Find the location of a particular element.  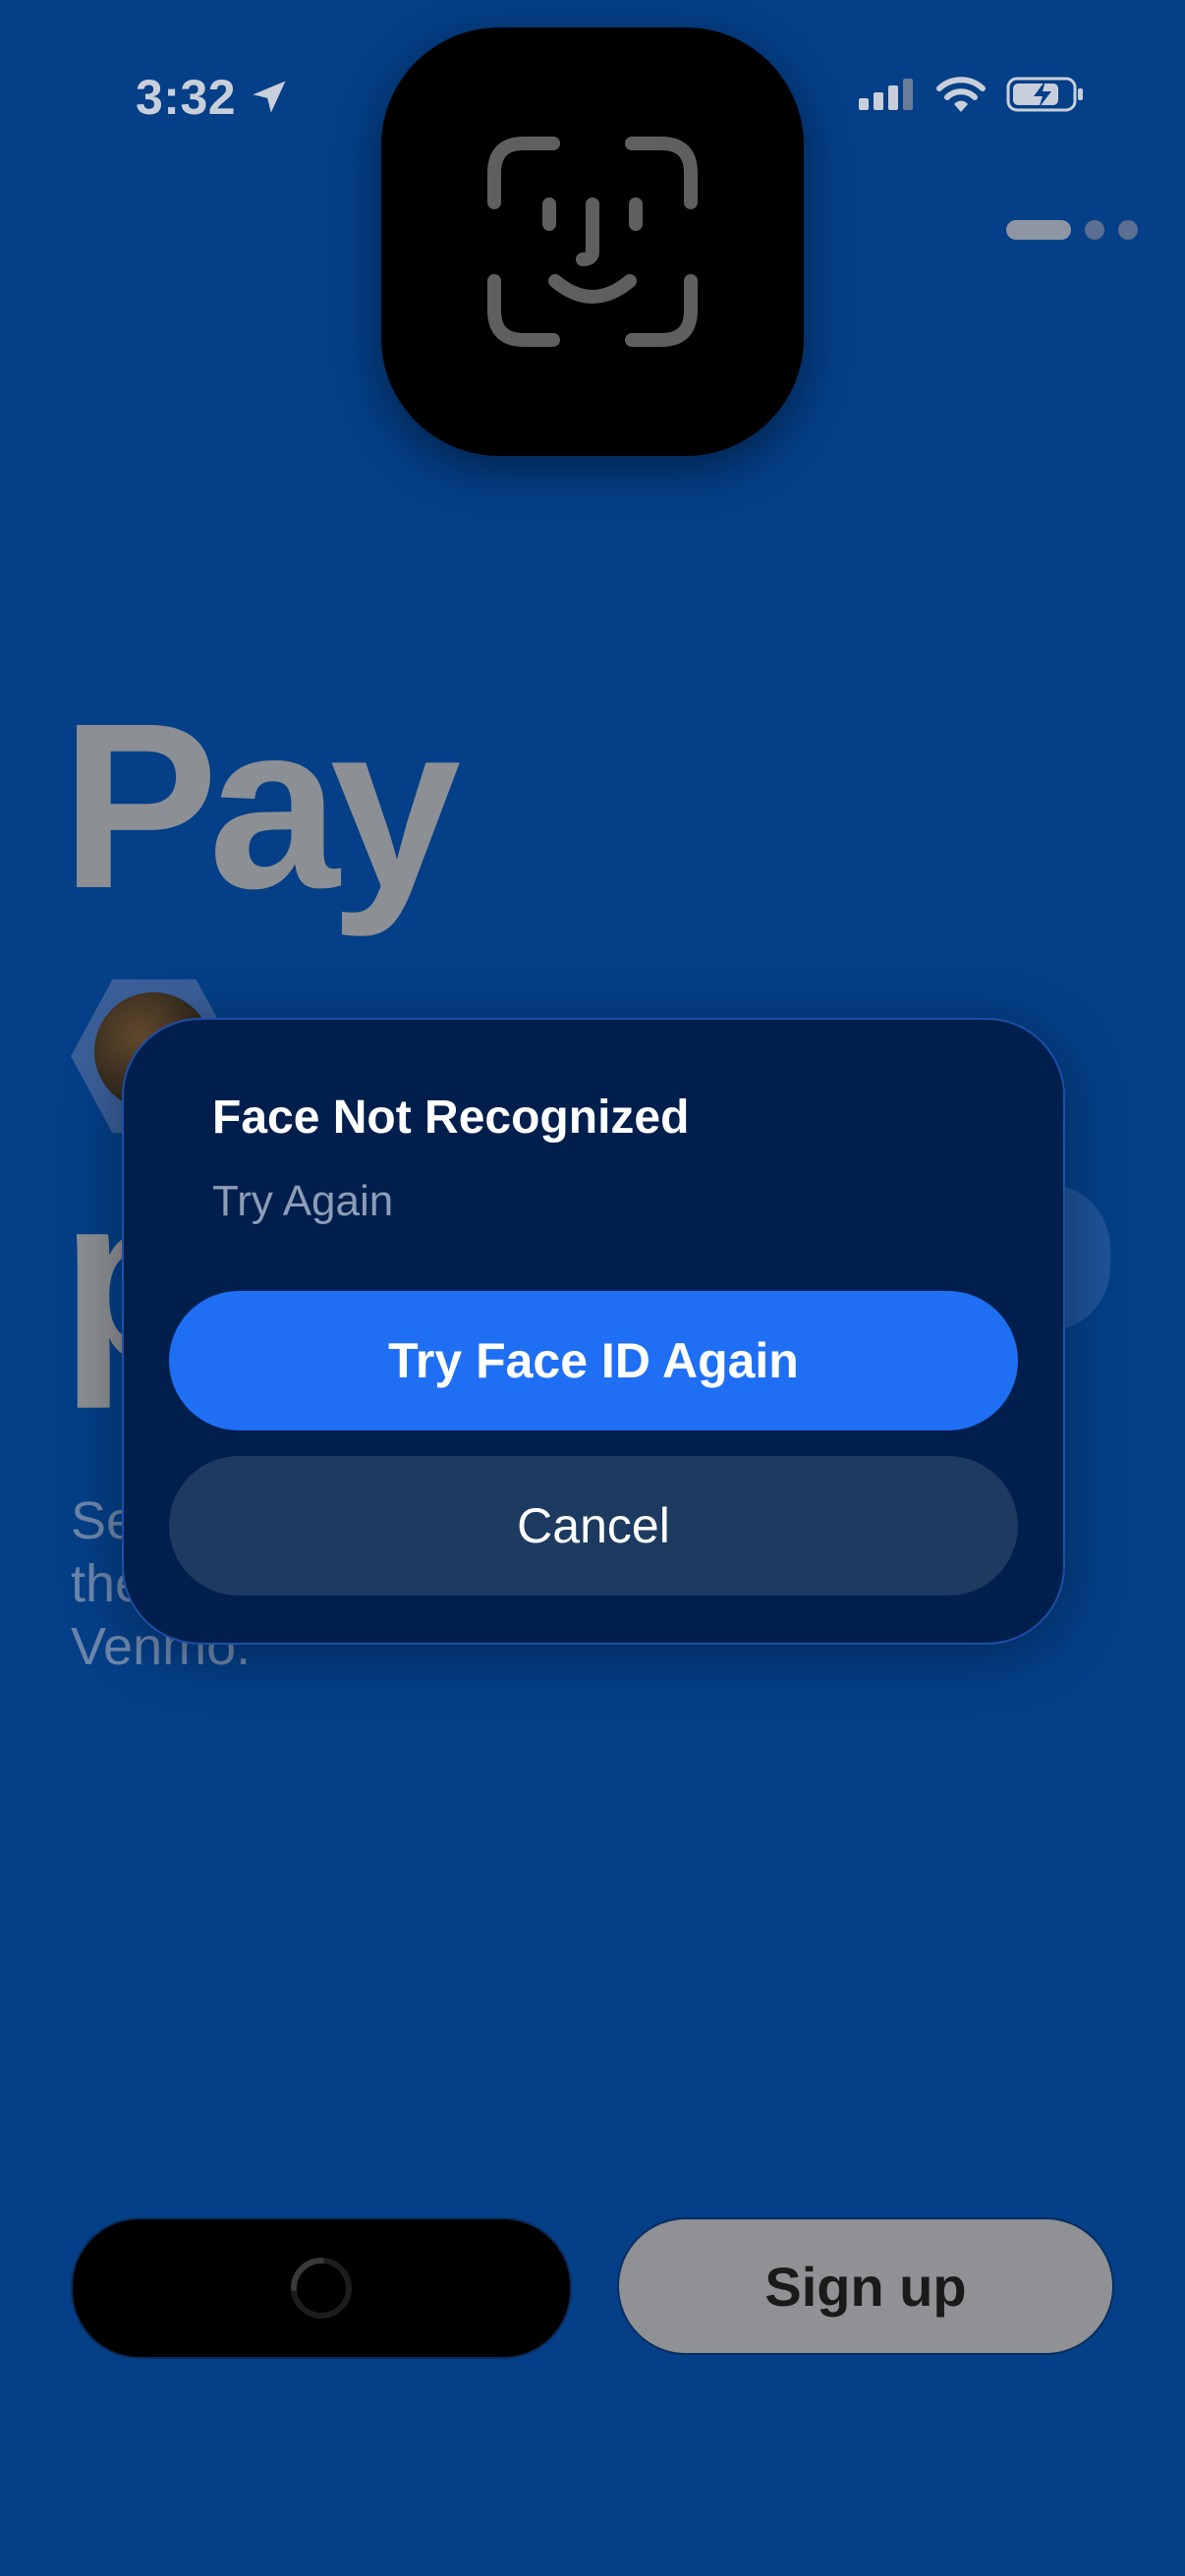

try-face-id-again-button: Try Face ID Again is located at coordinates (594, 1360).